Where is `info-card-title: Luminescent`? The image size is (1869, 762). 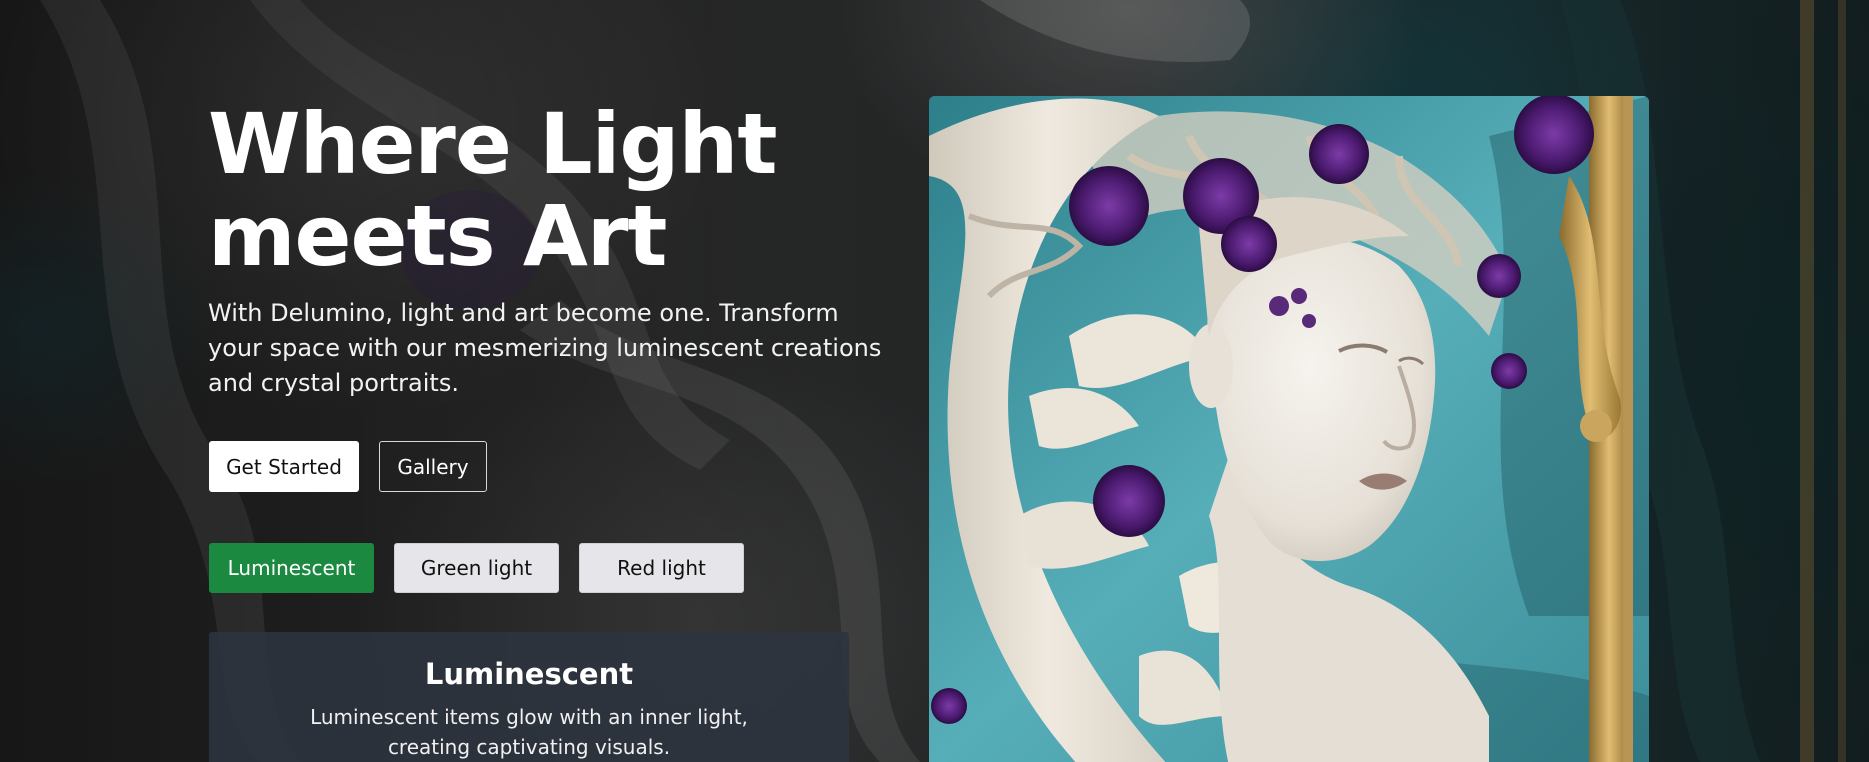
info-card-title: Luminescent is located at coordinates (529, 674).